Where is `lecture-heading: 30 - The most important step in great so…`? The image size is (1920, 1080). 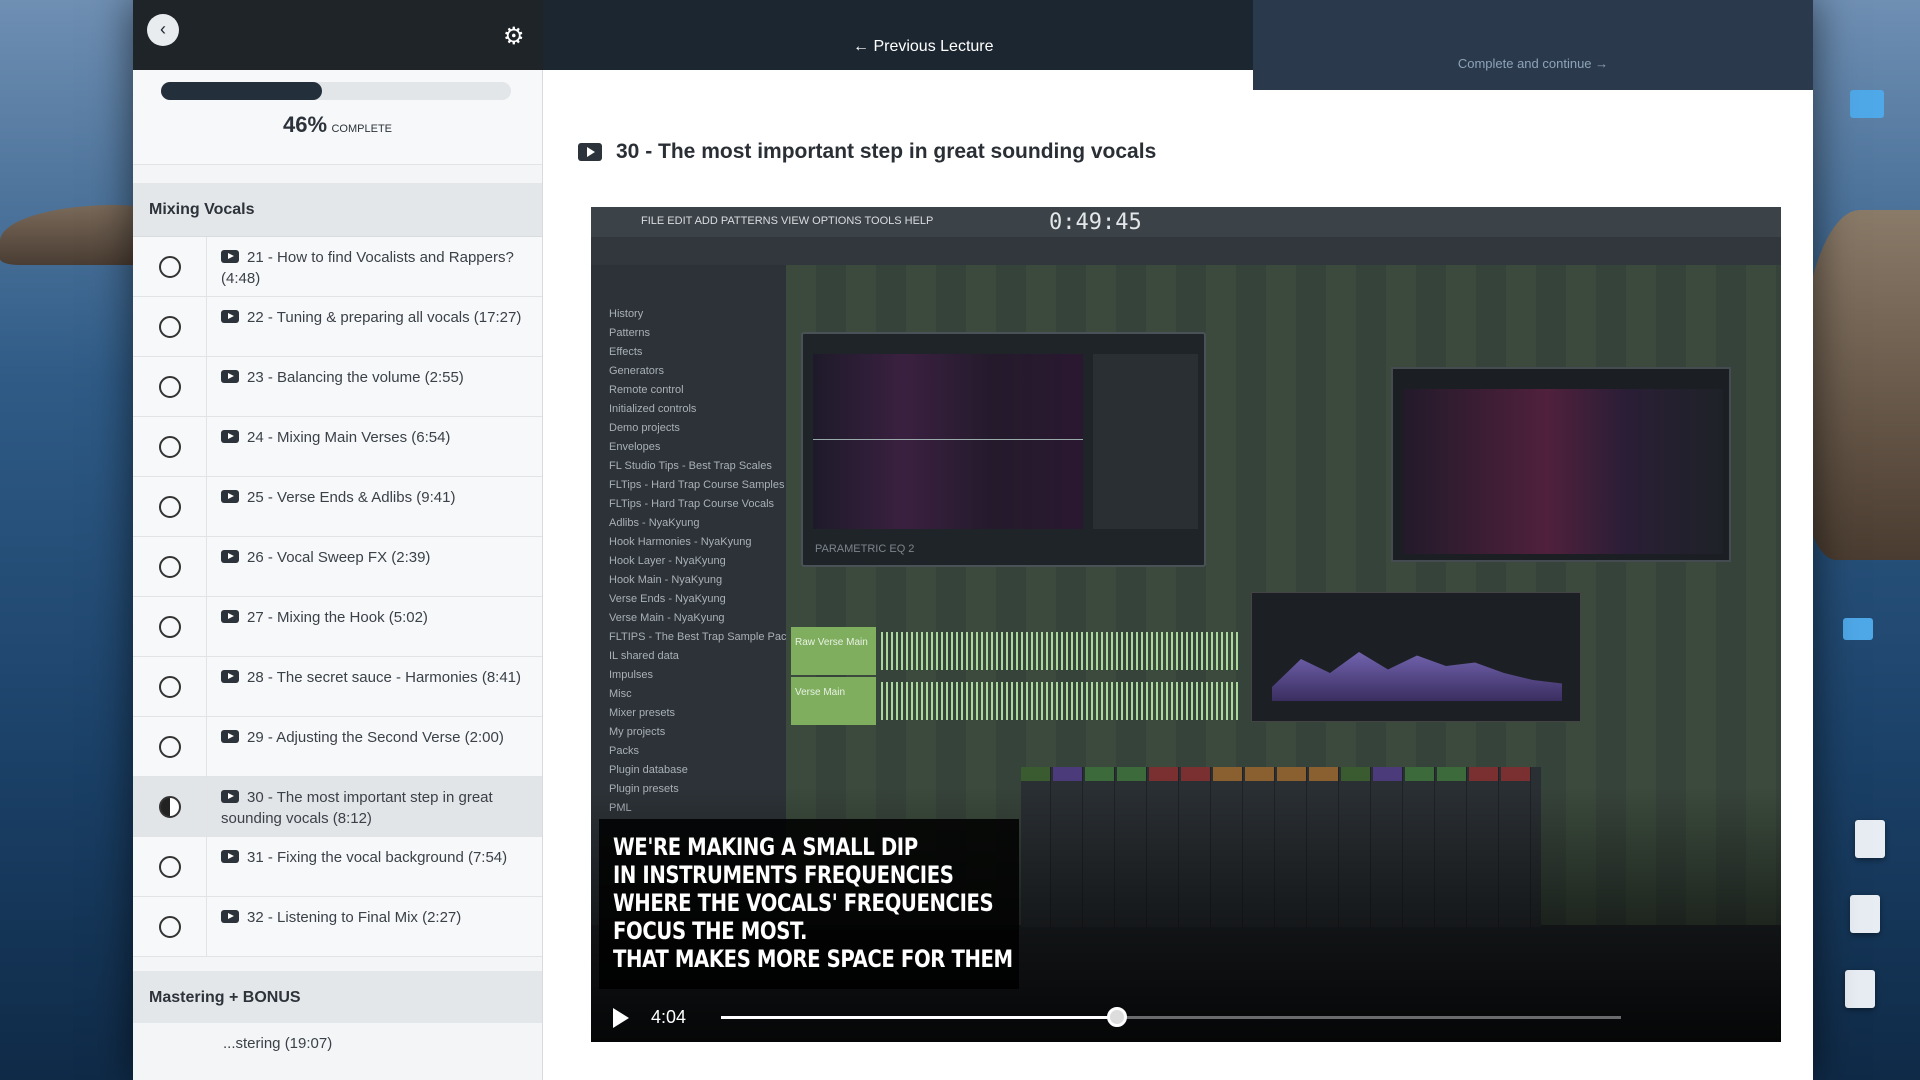 lecture-heading: 30 - The most important step in great so… is located at coordinates (867, 152).